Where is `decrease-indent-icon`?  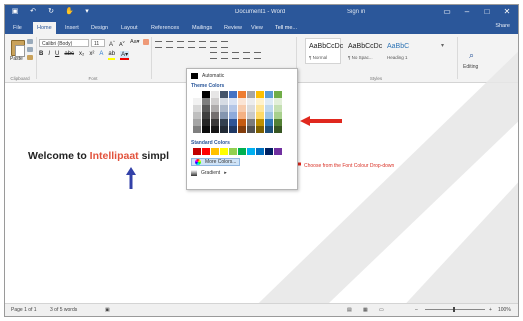 decrease-indent-icon is located at coordinates (191, 44).